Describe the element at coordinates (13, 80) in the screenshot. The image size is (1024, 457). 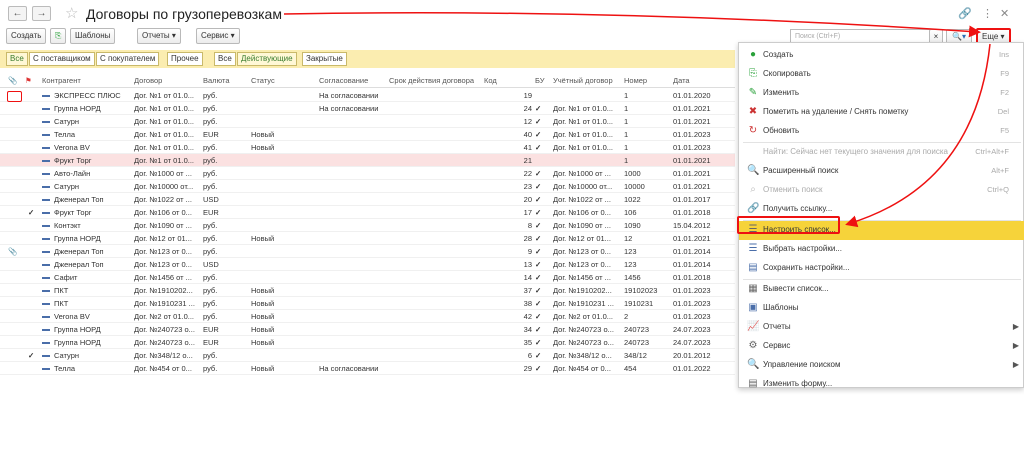
I see `attachment-header-icon: 📎` at that location.